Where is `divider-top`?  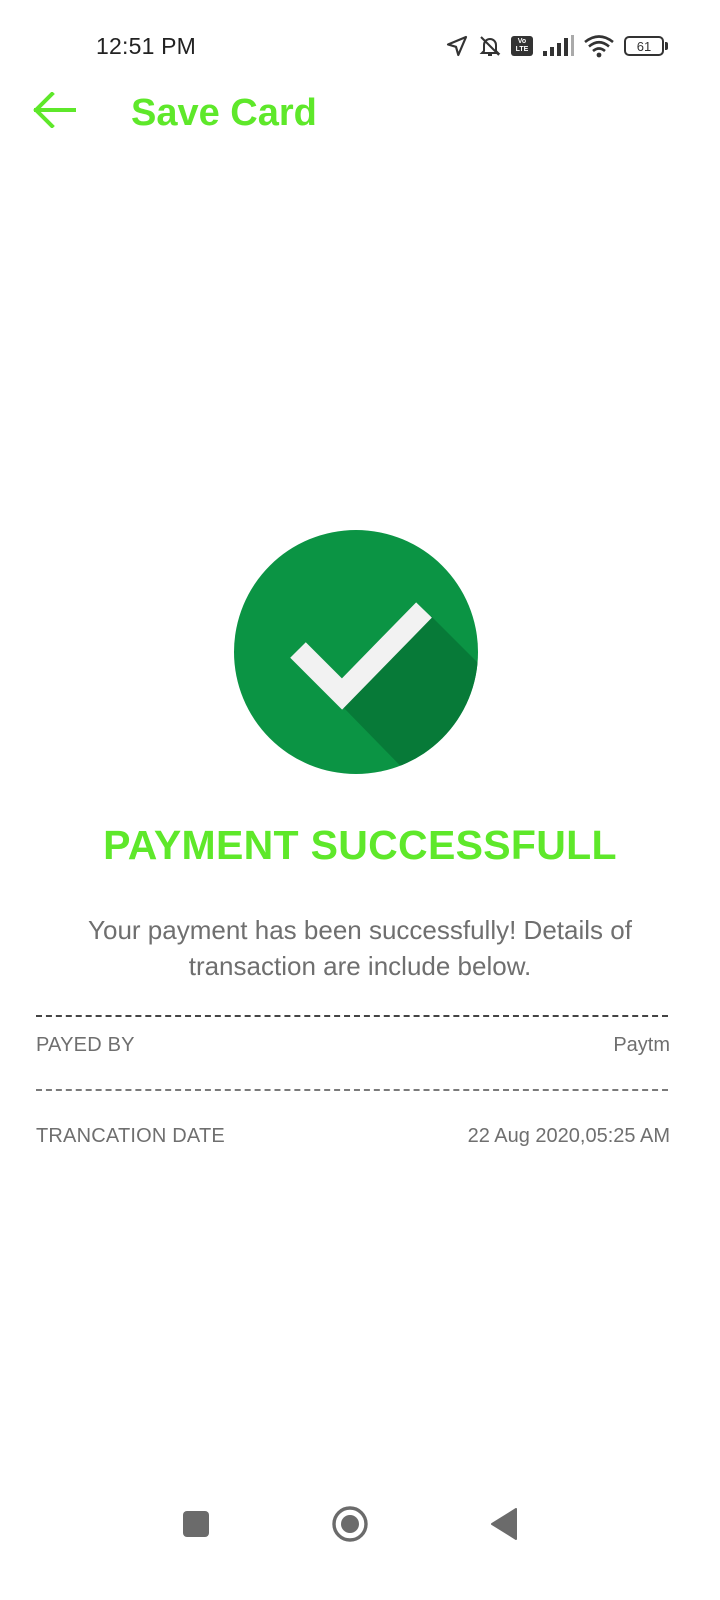
divider-top is located at coordinates (352, 1016).